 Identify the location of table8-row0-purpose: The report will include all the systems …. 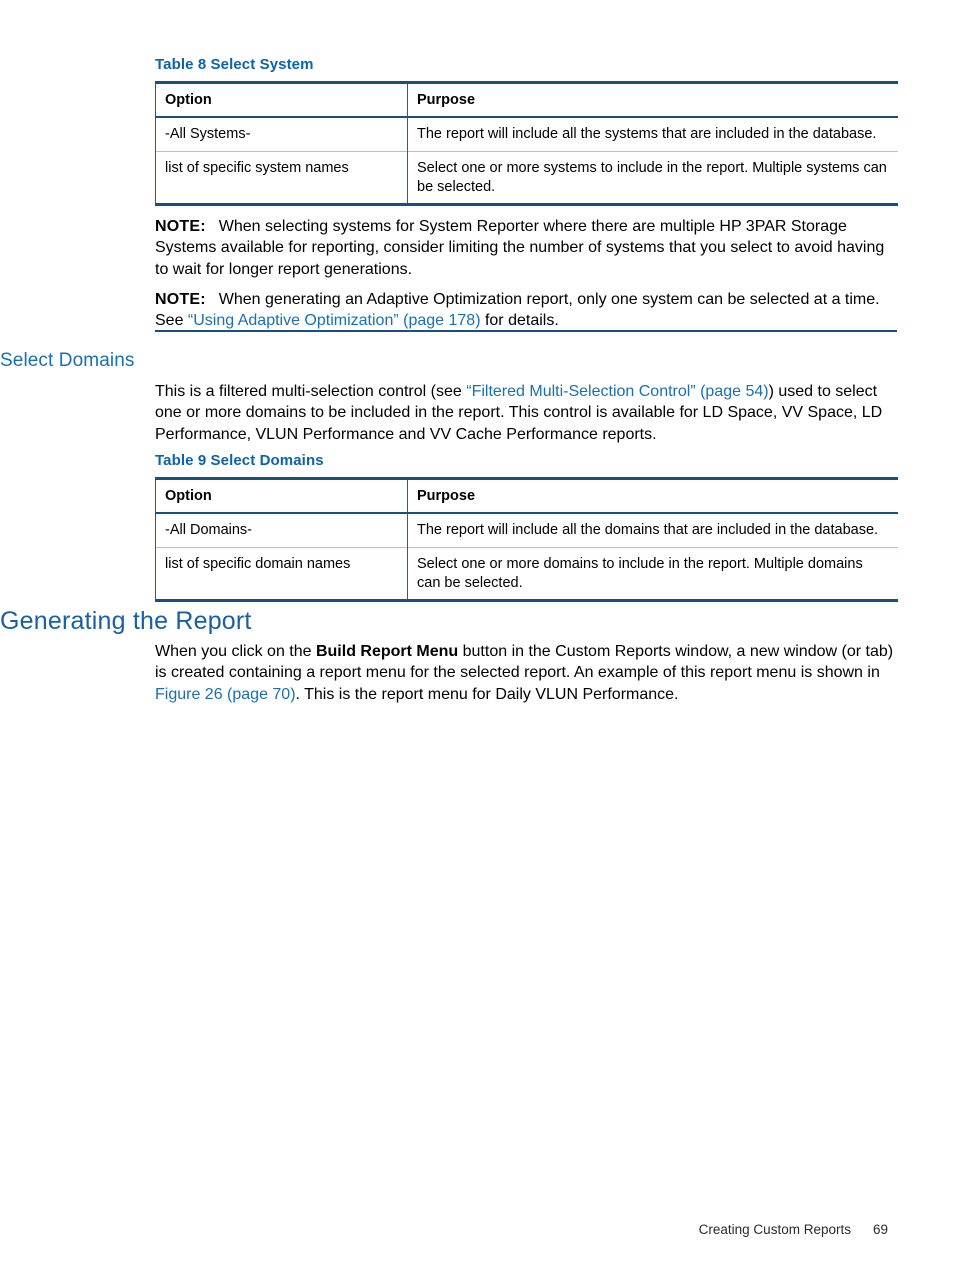
(647, 133).